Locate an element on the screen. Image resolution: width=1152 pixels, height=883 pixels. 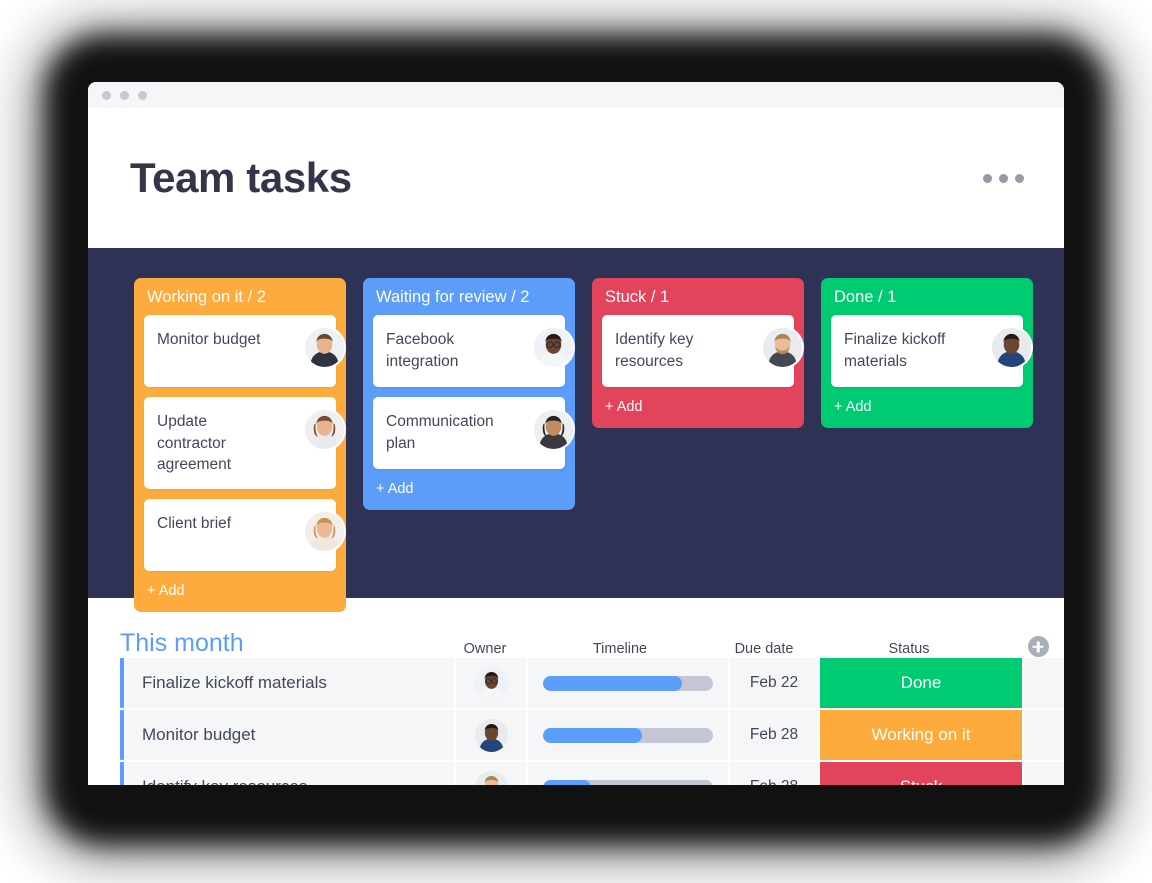
window-maximize-dot is located at coordinates (142, 95).